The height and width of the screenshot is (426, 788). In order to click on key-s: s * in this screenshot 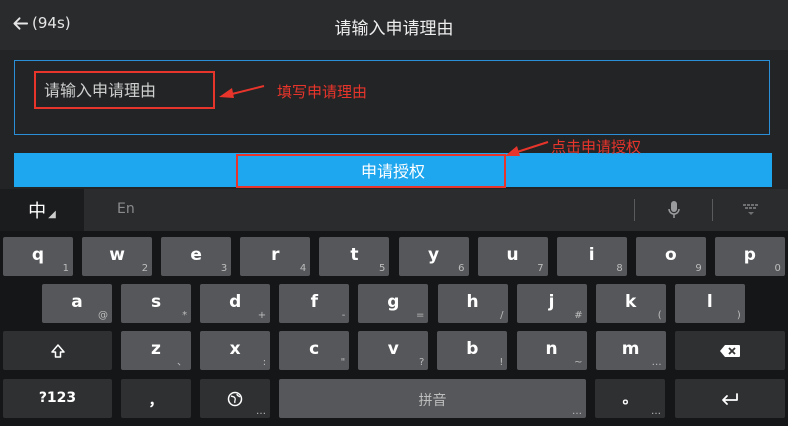, I will do `click(156, 303)`.